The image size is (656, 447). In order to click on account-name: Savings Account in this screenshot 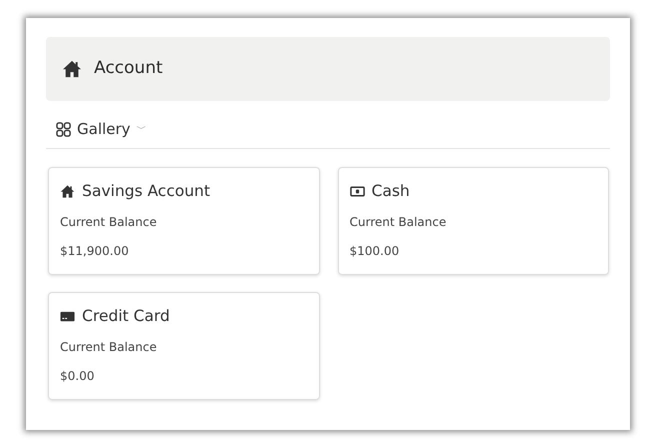, I will do `click(146, 191)`.